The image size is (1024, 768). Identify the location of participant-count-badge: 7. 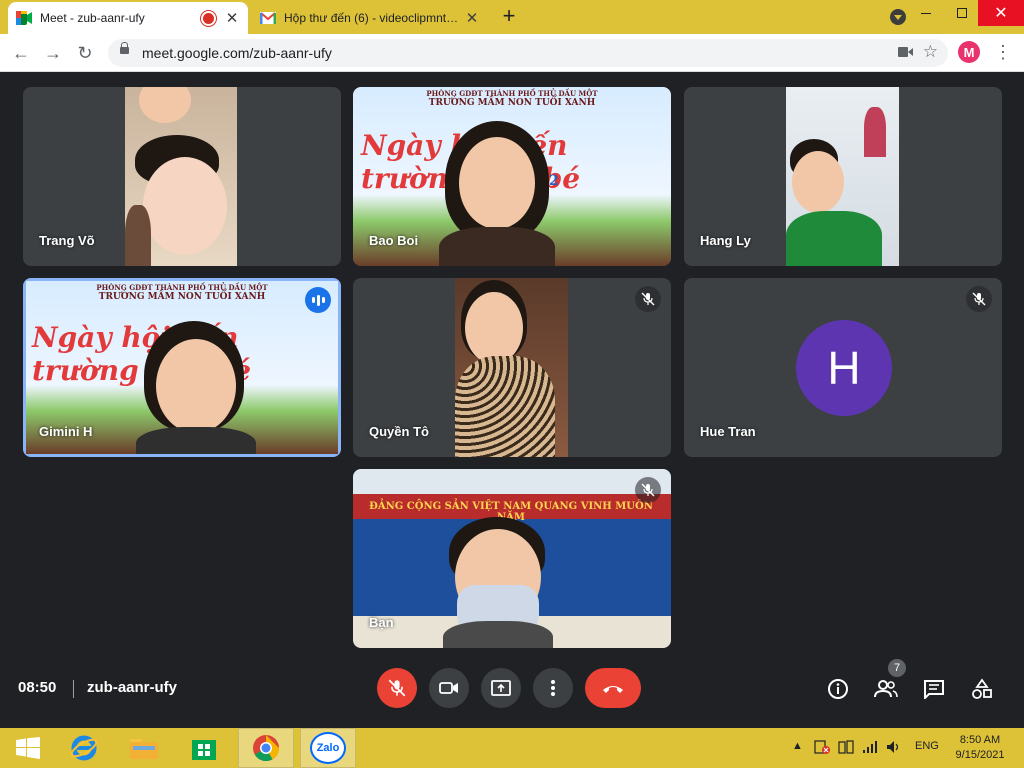
(897, 668).